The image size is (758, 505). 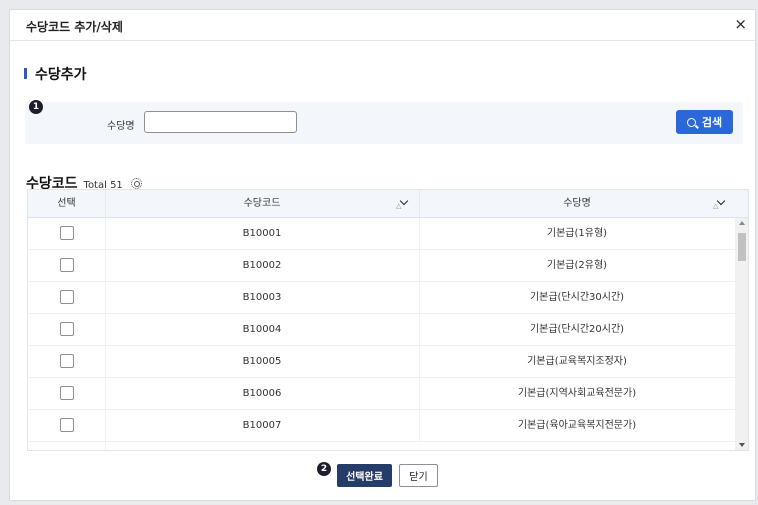 I want to click on table-row: B10004 기본급(단시간20시간), so click(x=381, y=330).